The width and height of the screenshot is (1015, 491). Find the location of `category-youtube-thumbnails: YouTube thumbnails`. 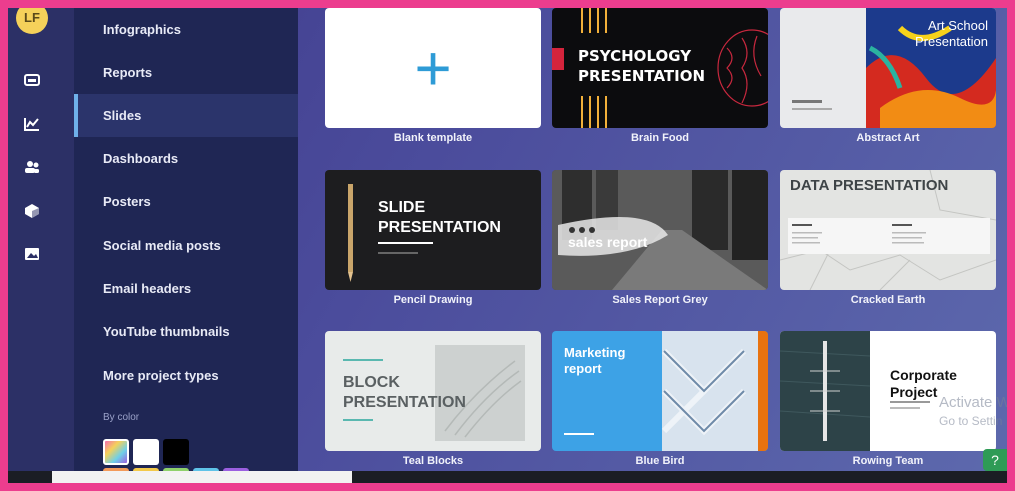

category-youtube-thumbnails: YouTube thumbnails is located at coordinates (186, 331).